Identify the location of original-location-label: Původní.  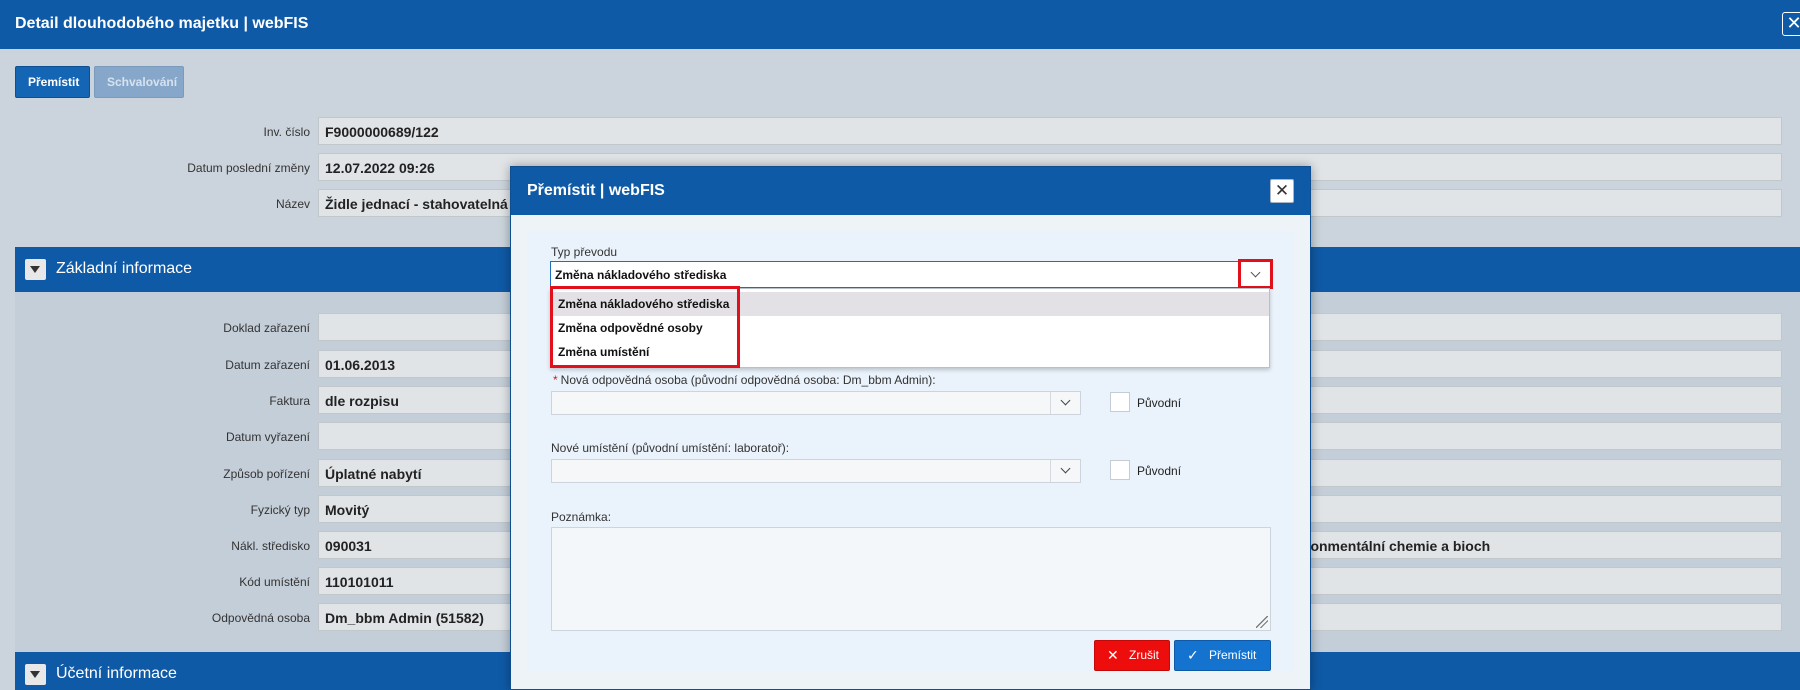
(1159, 471).